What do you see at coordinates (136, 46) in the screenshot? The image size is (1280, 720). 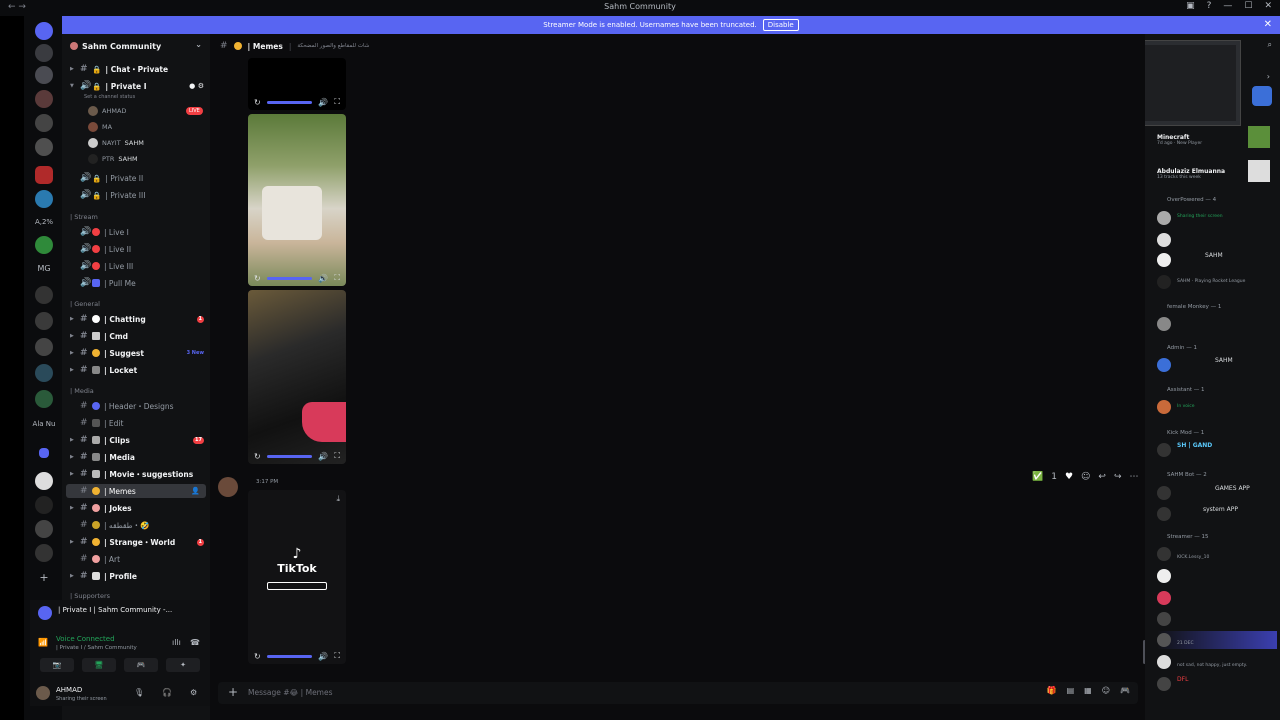 I see `server-header: Sahm Community ⌄` at bounding box center [136, 46].